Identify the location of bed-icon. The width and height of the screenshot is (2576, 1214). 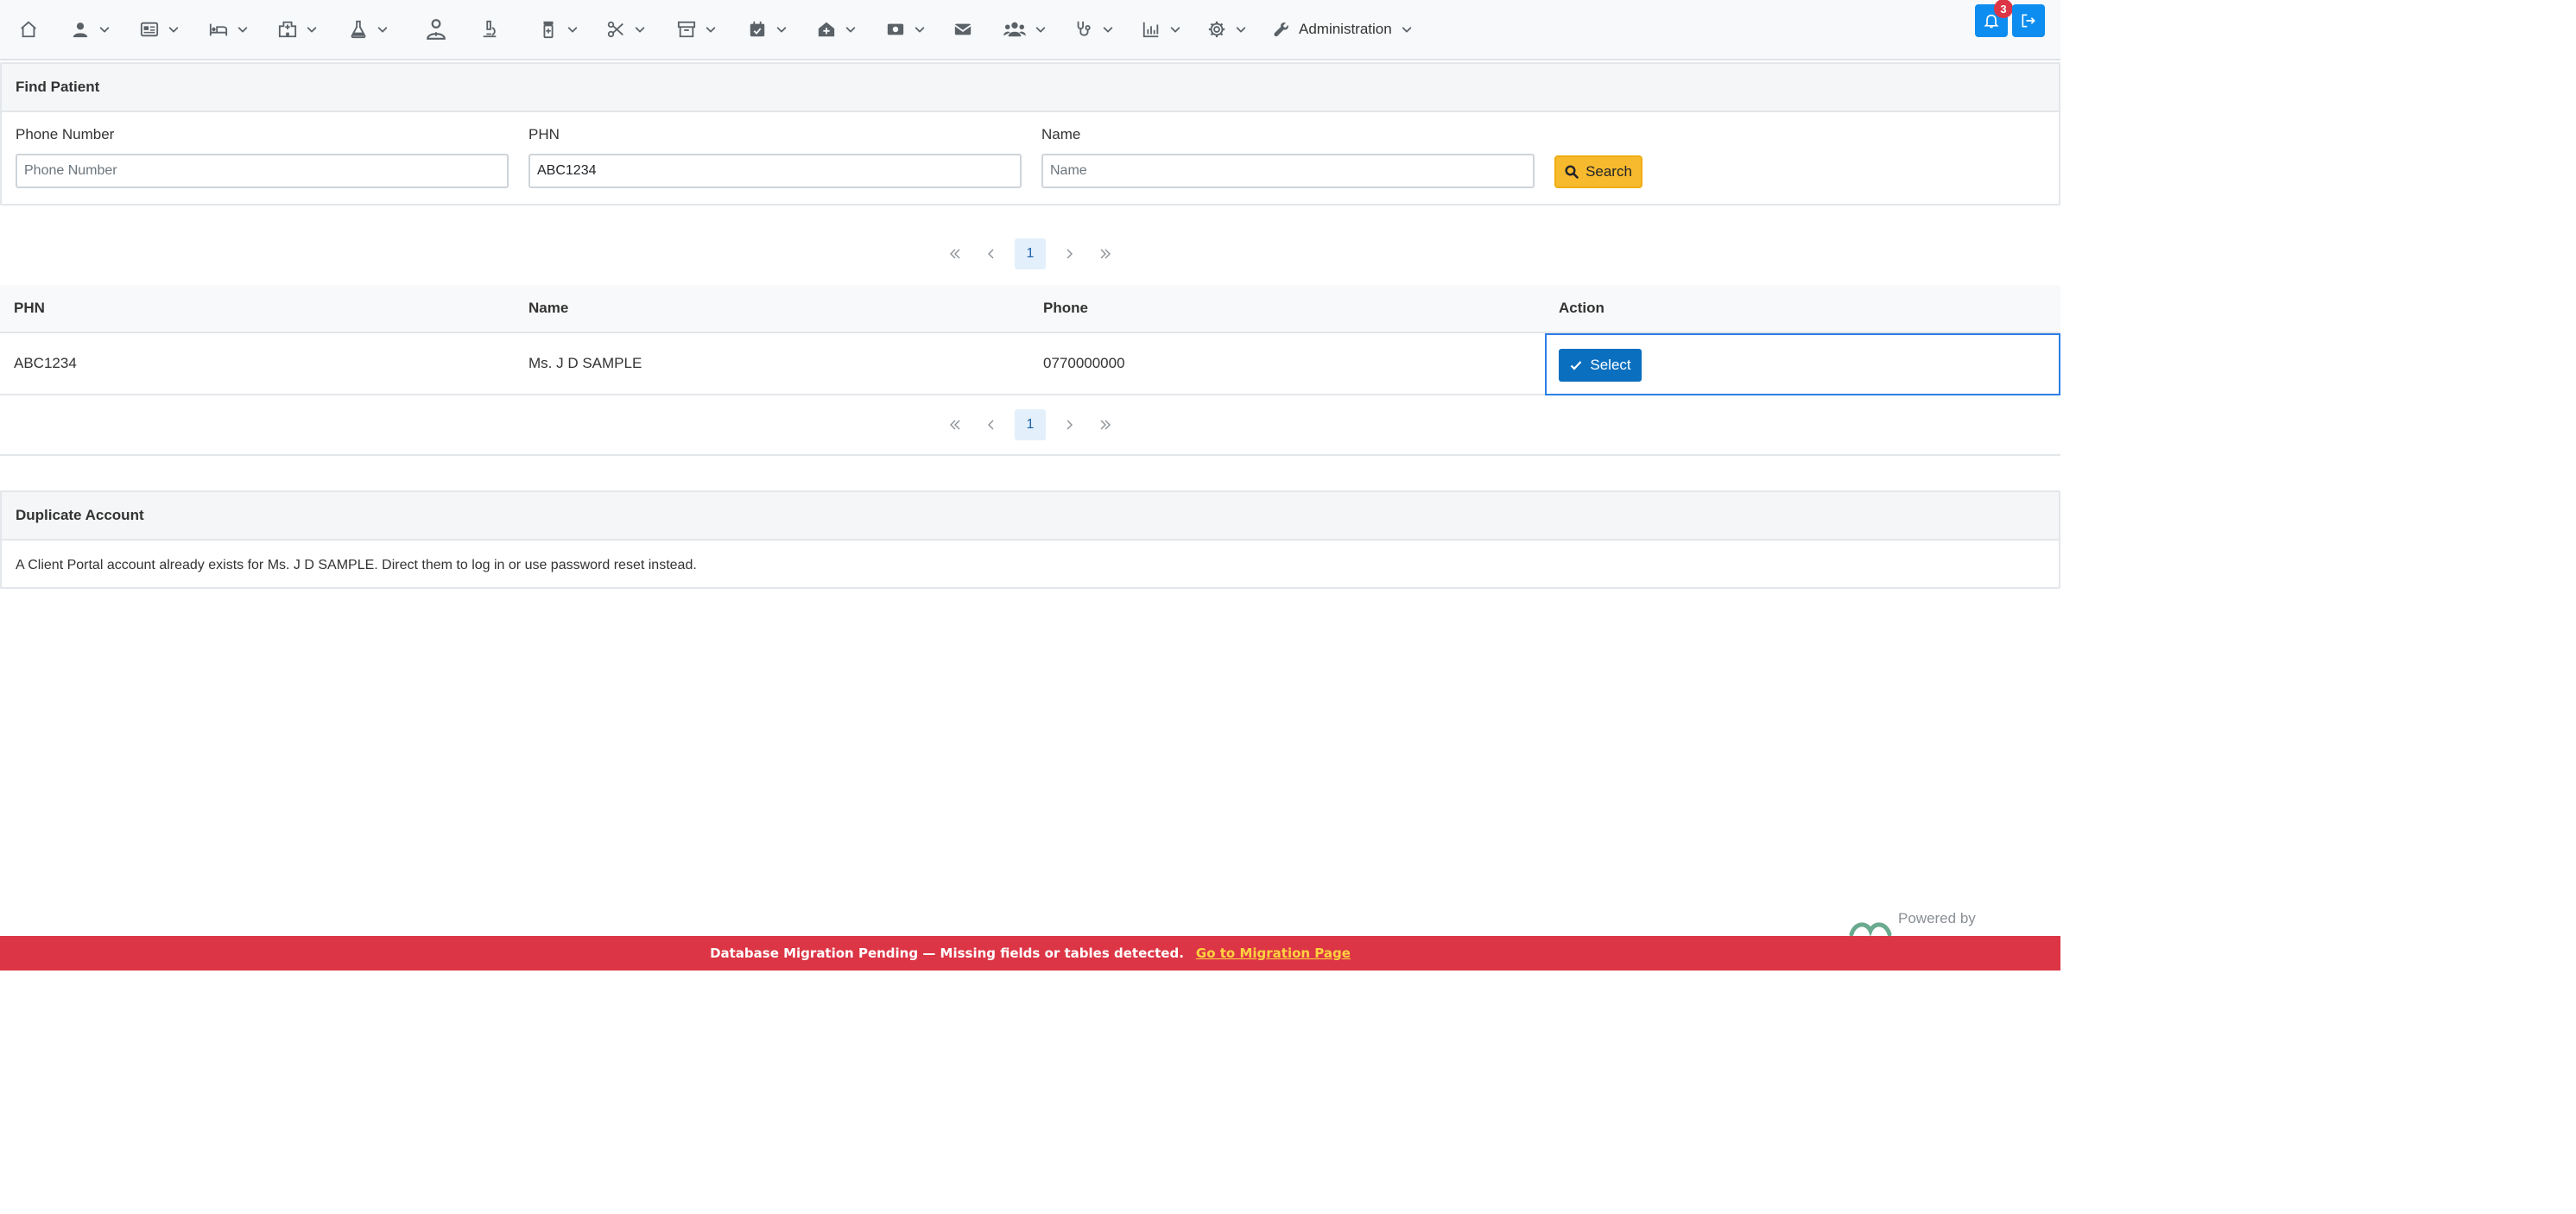
(218, 29).